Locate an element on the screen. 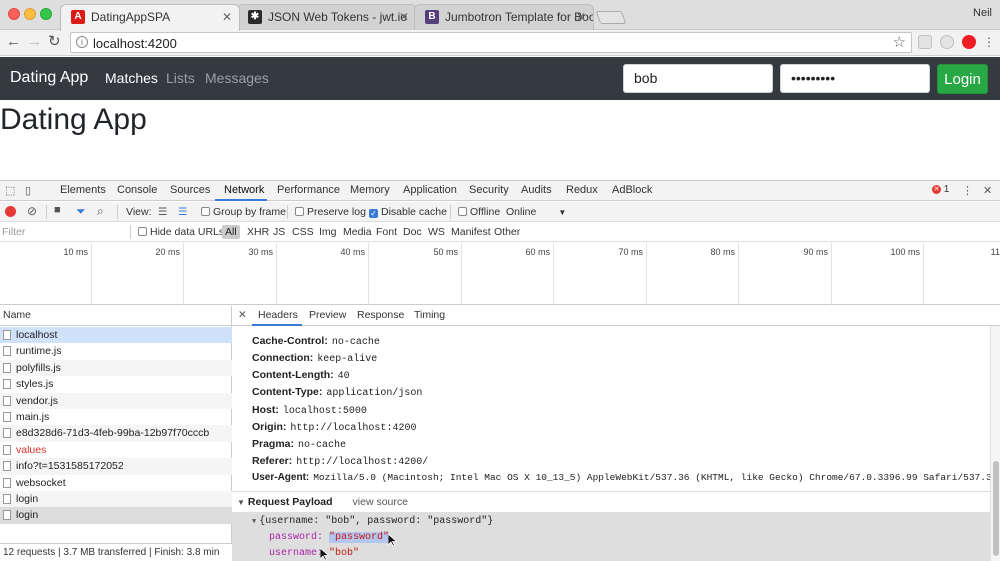 The height and width of the screenshot is (561, 1000). tab-sources: Sources is located at coordinates (190, 190).